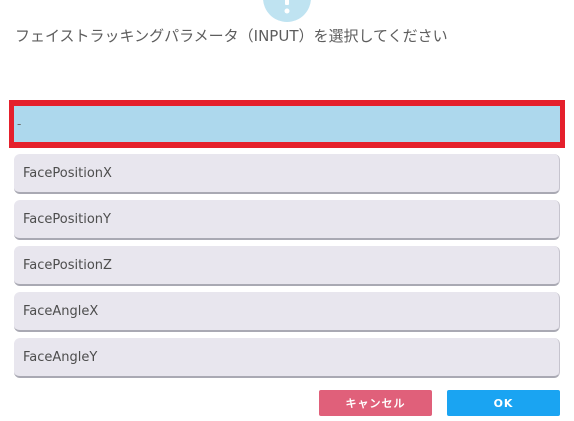 The width and height of the screenshot is (574, 421). I want to click on list-item: FacePositionX, so click(287, 174).